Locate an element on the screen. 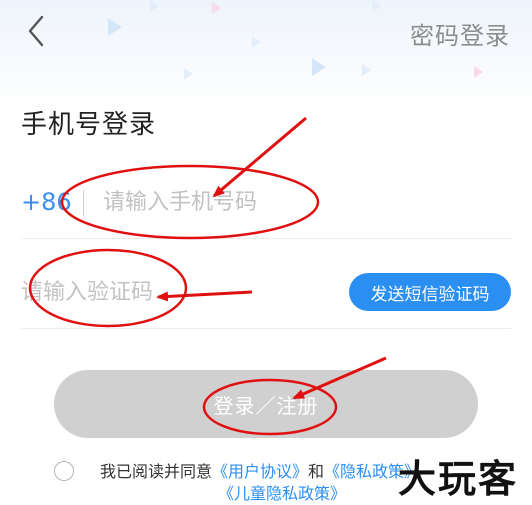 This screenshot has width=532, height=505. back-button is located at coordinates (37, 31).